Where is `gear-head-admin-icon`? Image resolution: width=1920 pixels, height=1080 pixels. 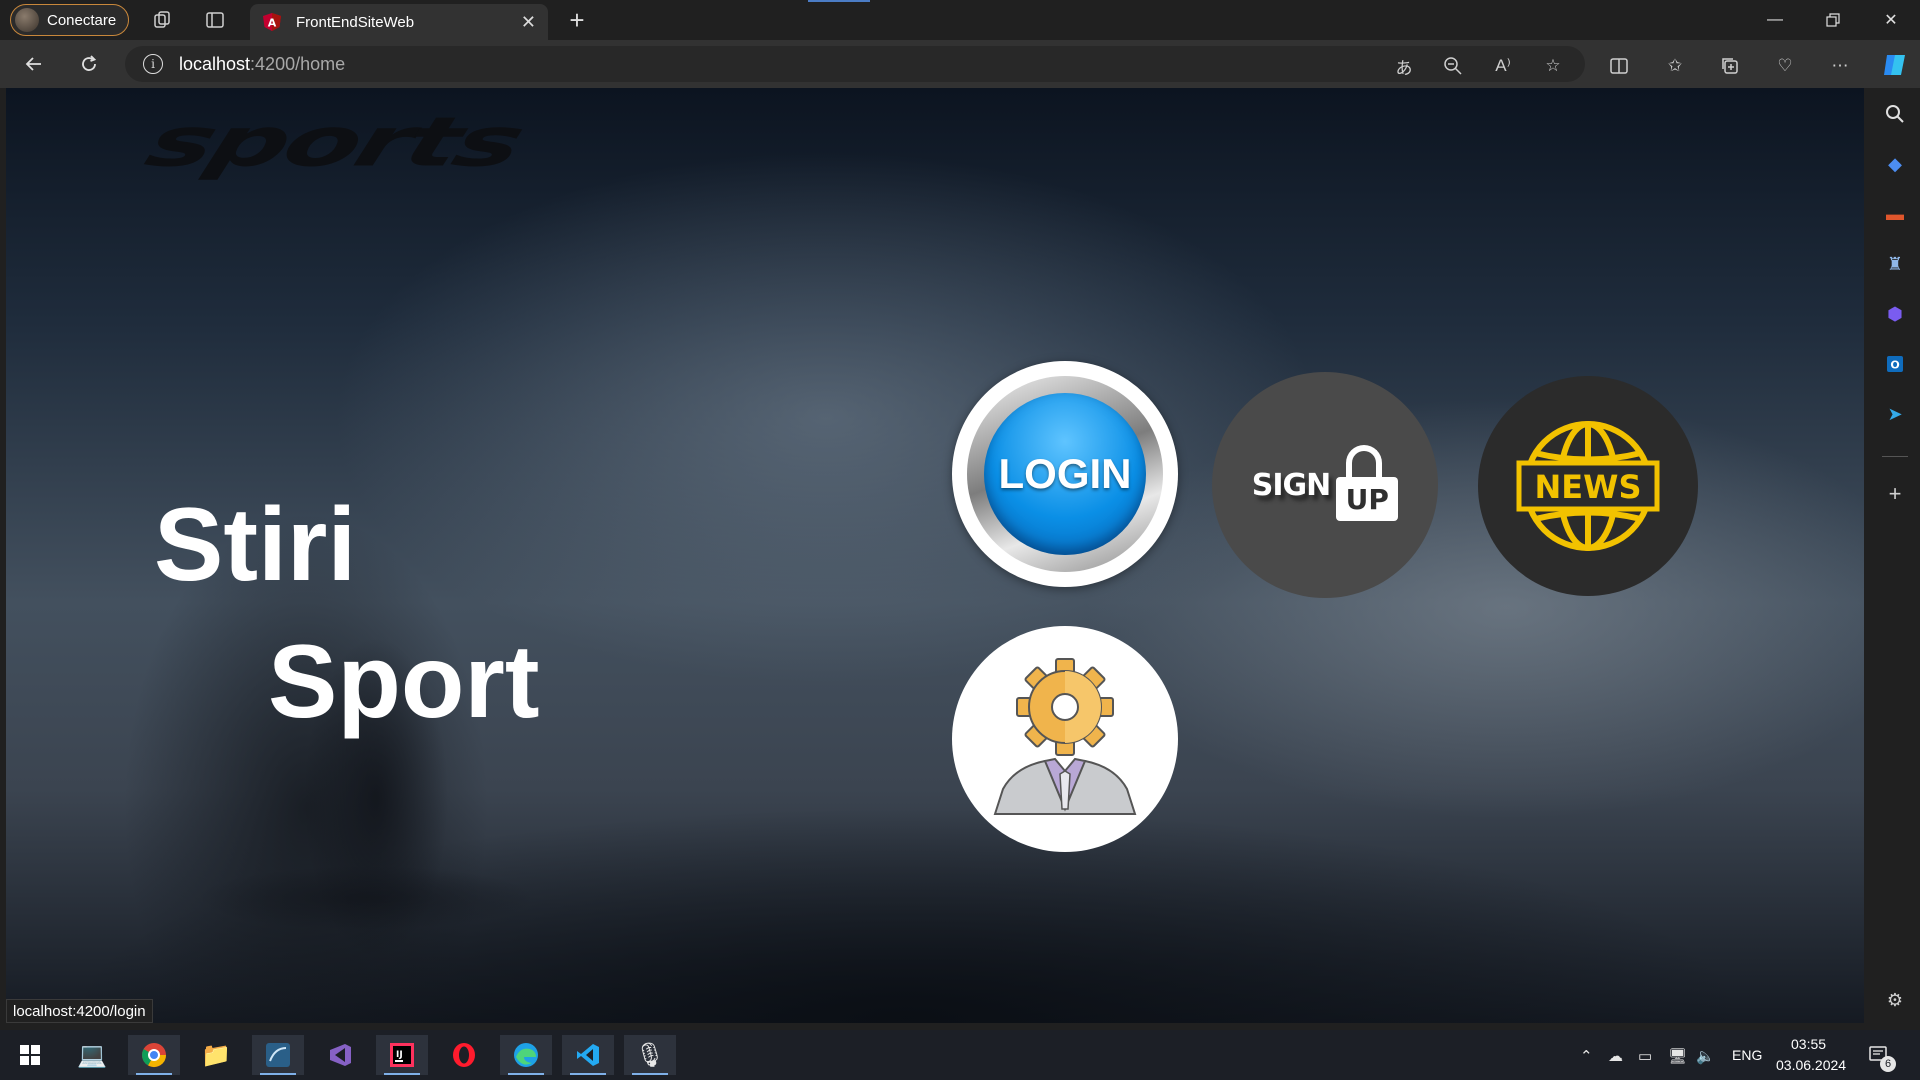
gear-head-admin-icon is located at coordinates (1065, 736).